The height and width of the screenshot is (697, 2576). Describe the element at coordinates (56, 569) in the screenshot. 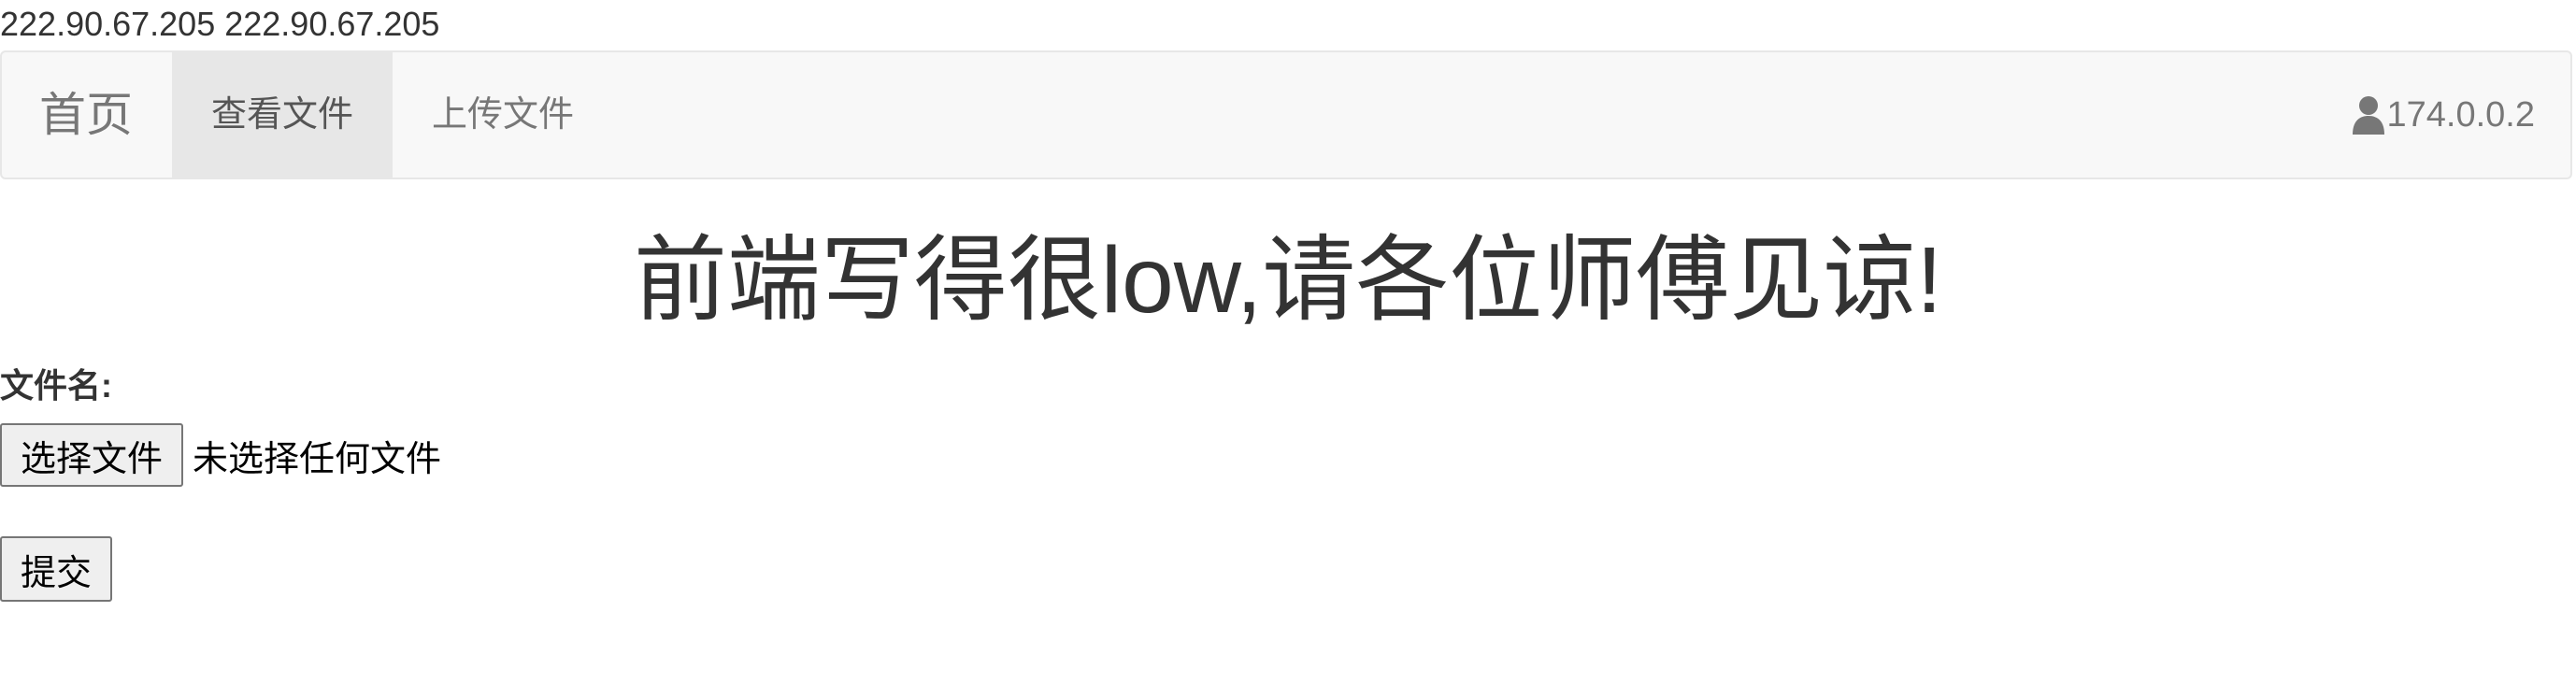

I see `submit-button: 提交` at that location.